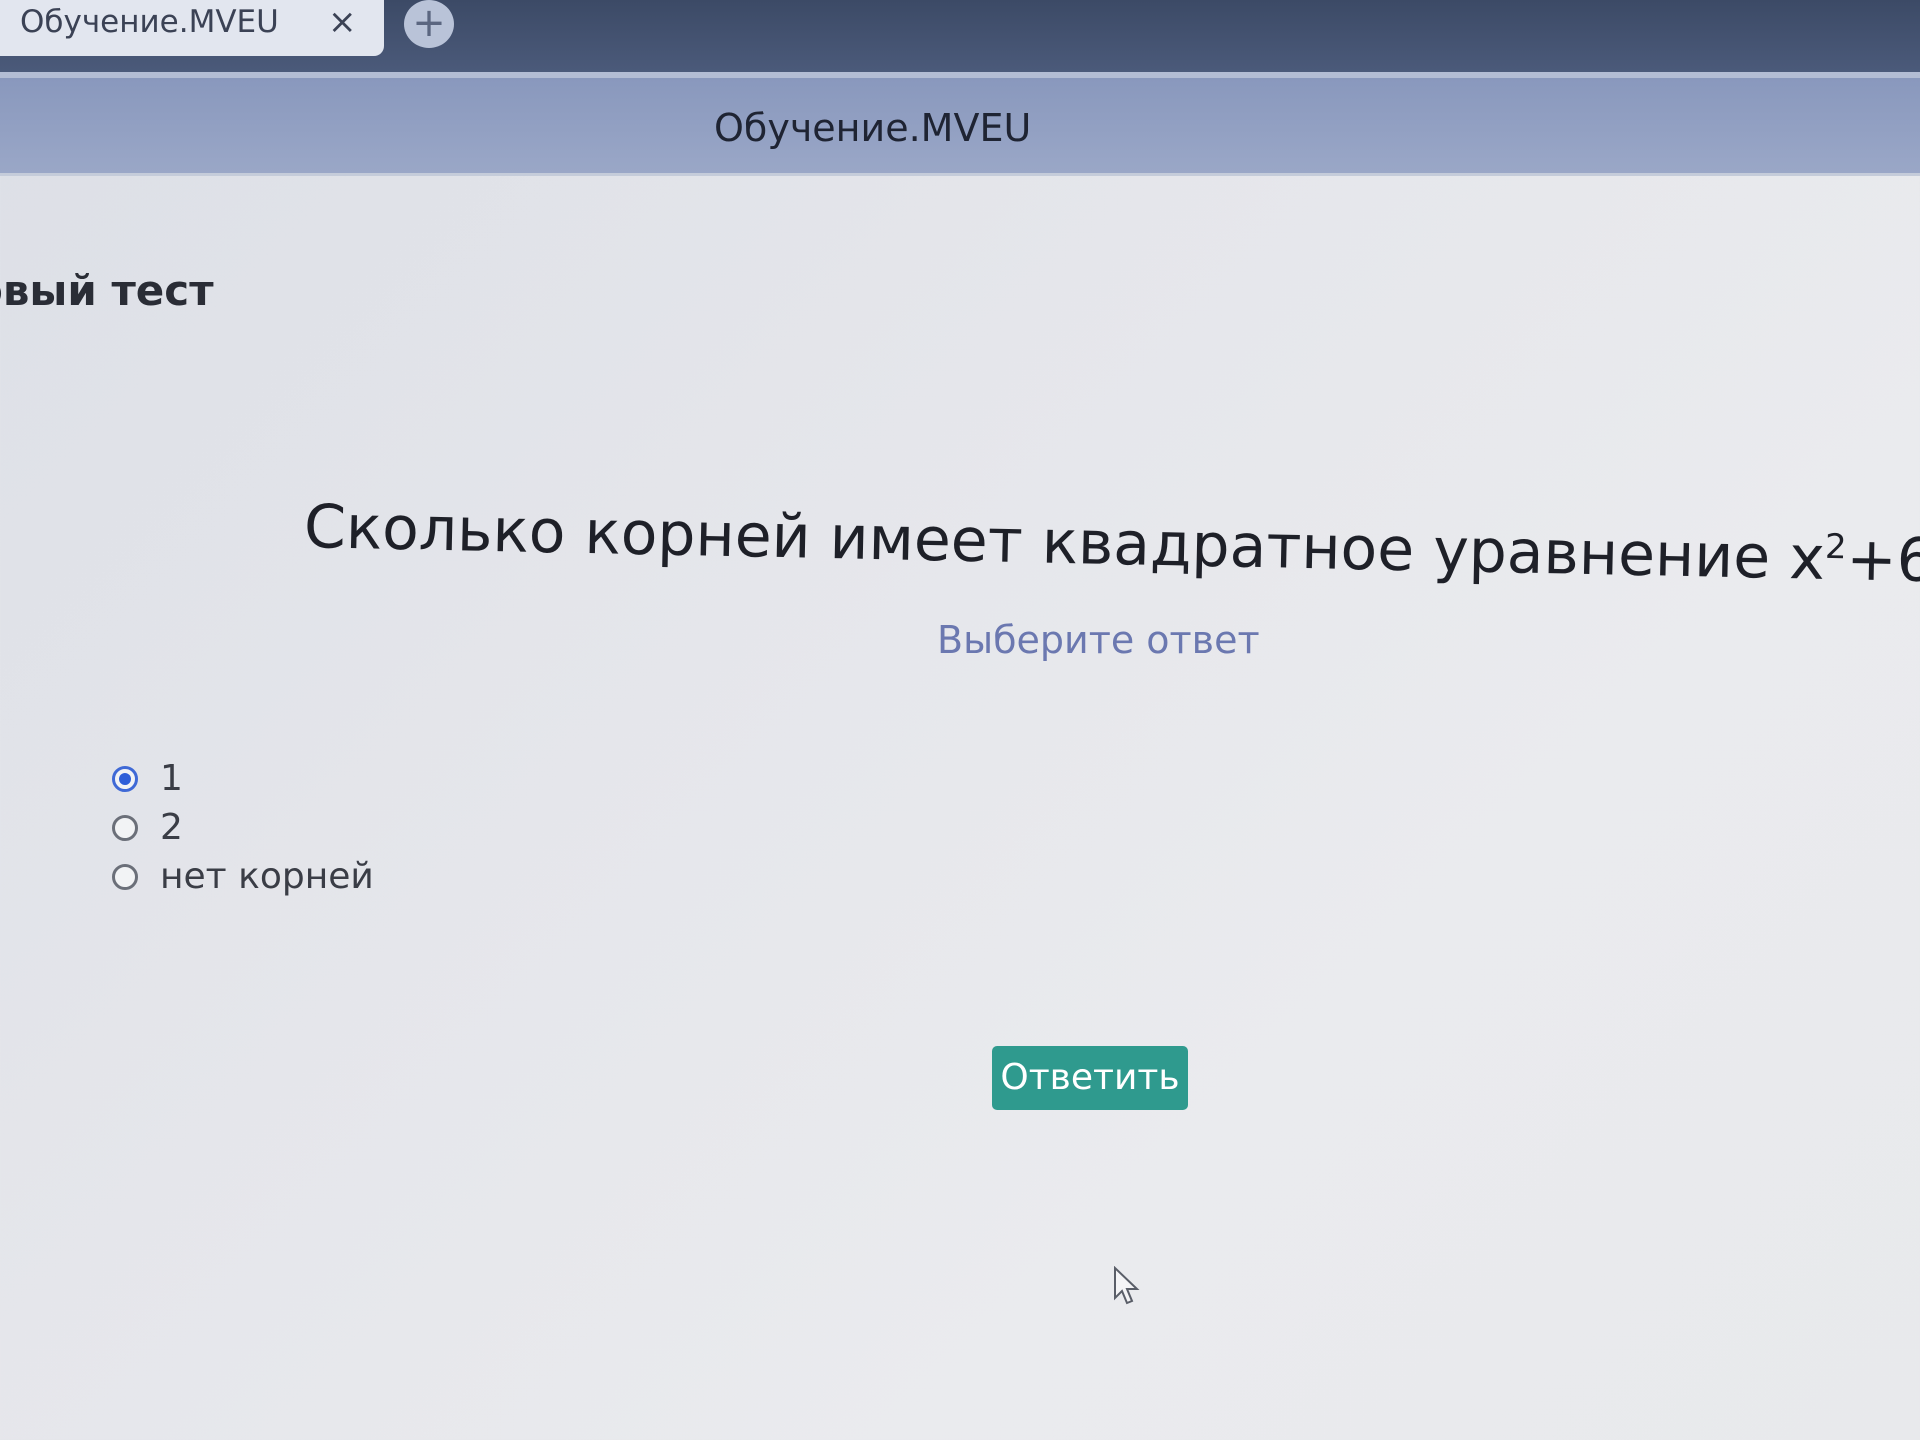  Describe the element at coordinates (1127, 1287) in the screenshot. I see `mouse-cursor-icon` at that location.